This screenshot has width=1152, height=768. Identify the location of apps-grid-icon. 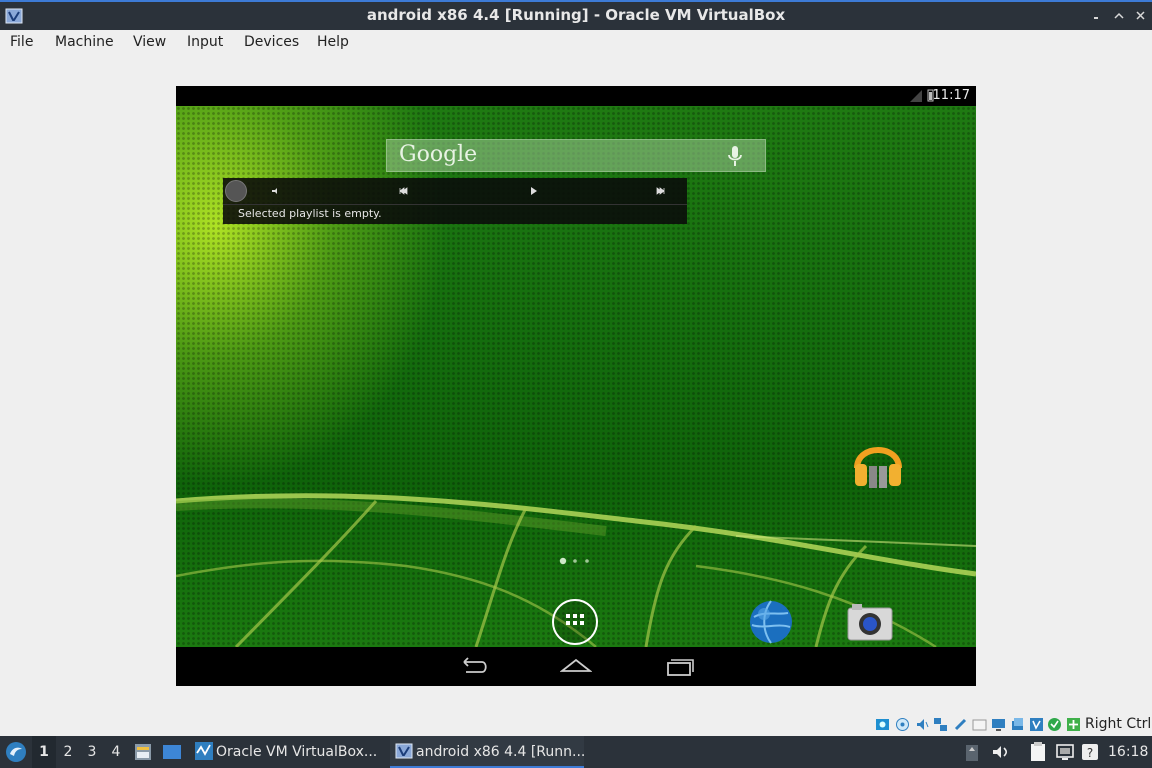
(575, 619).